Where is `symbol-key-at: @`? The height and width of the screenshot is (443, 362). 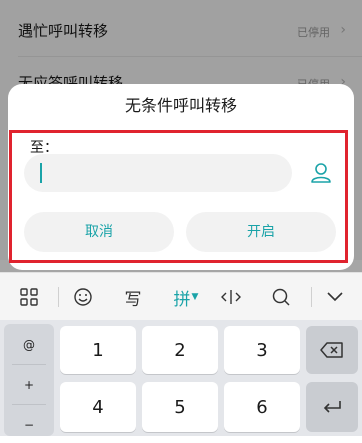 symbol-key-at: @ is located at coordinates (29, 344).